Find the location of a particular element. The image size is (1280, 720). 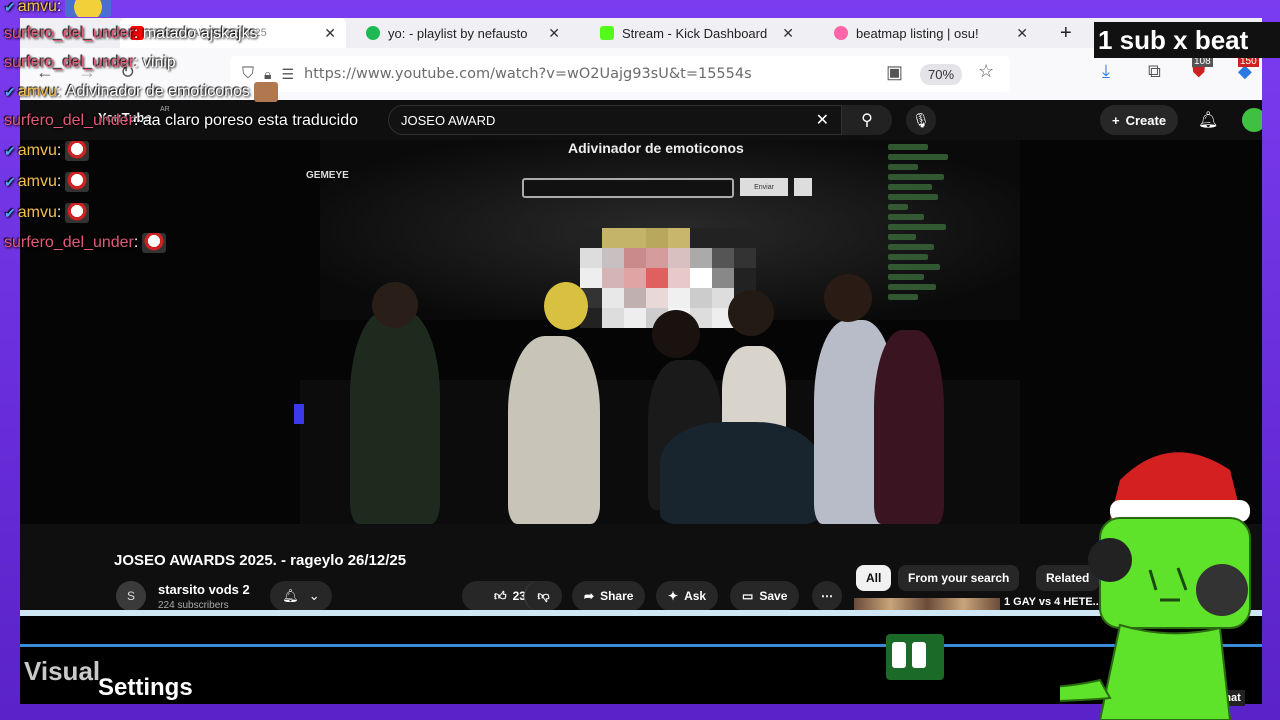

screen-title: Adivinador de emoticonos is located at coordinates (656, 148).